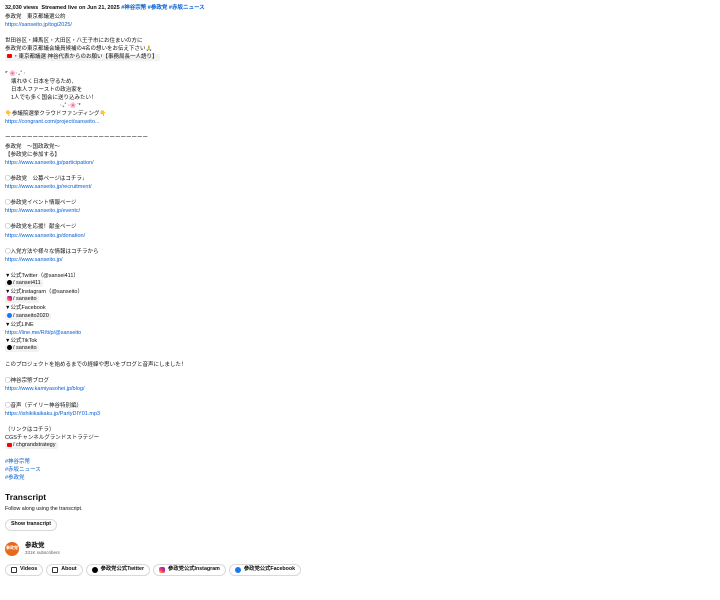 The height and width of the screenshot is (600, 720). I want to click on tiktok-chip: / sanseito, so click(22, 348).